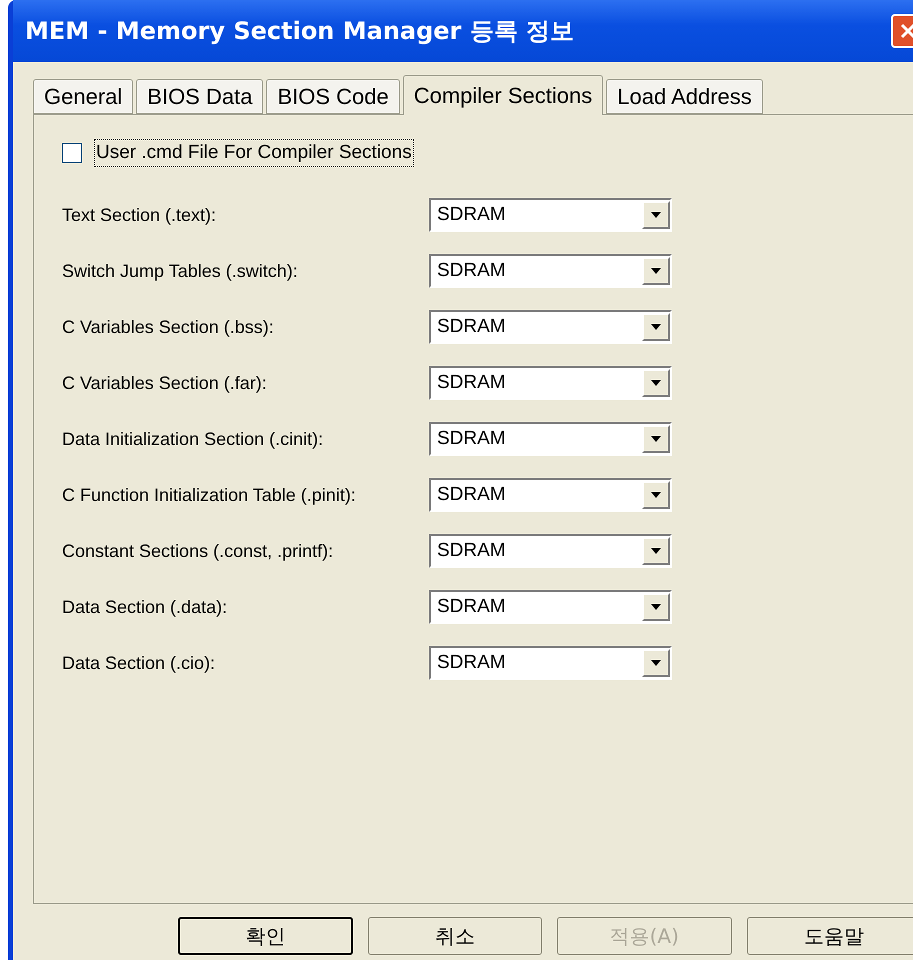 The height and width of the screenshot is (960, 913). I want to click on close-icon, so click(906, 31).